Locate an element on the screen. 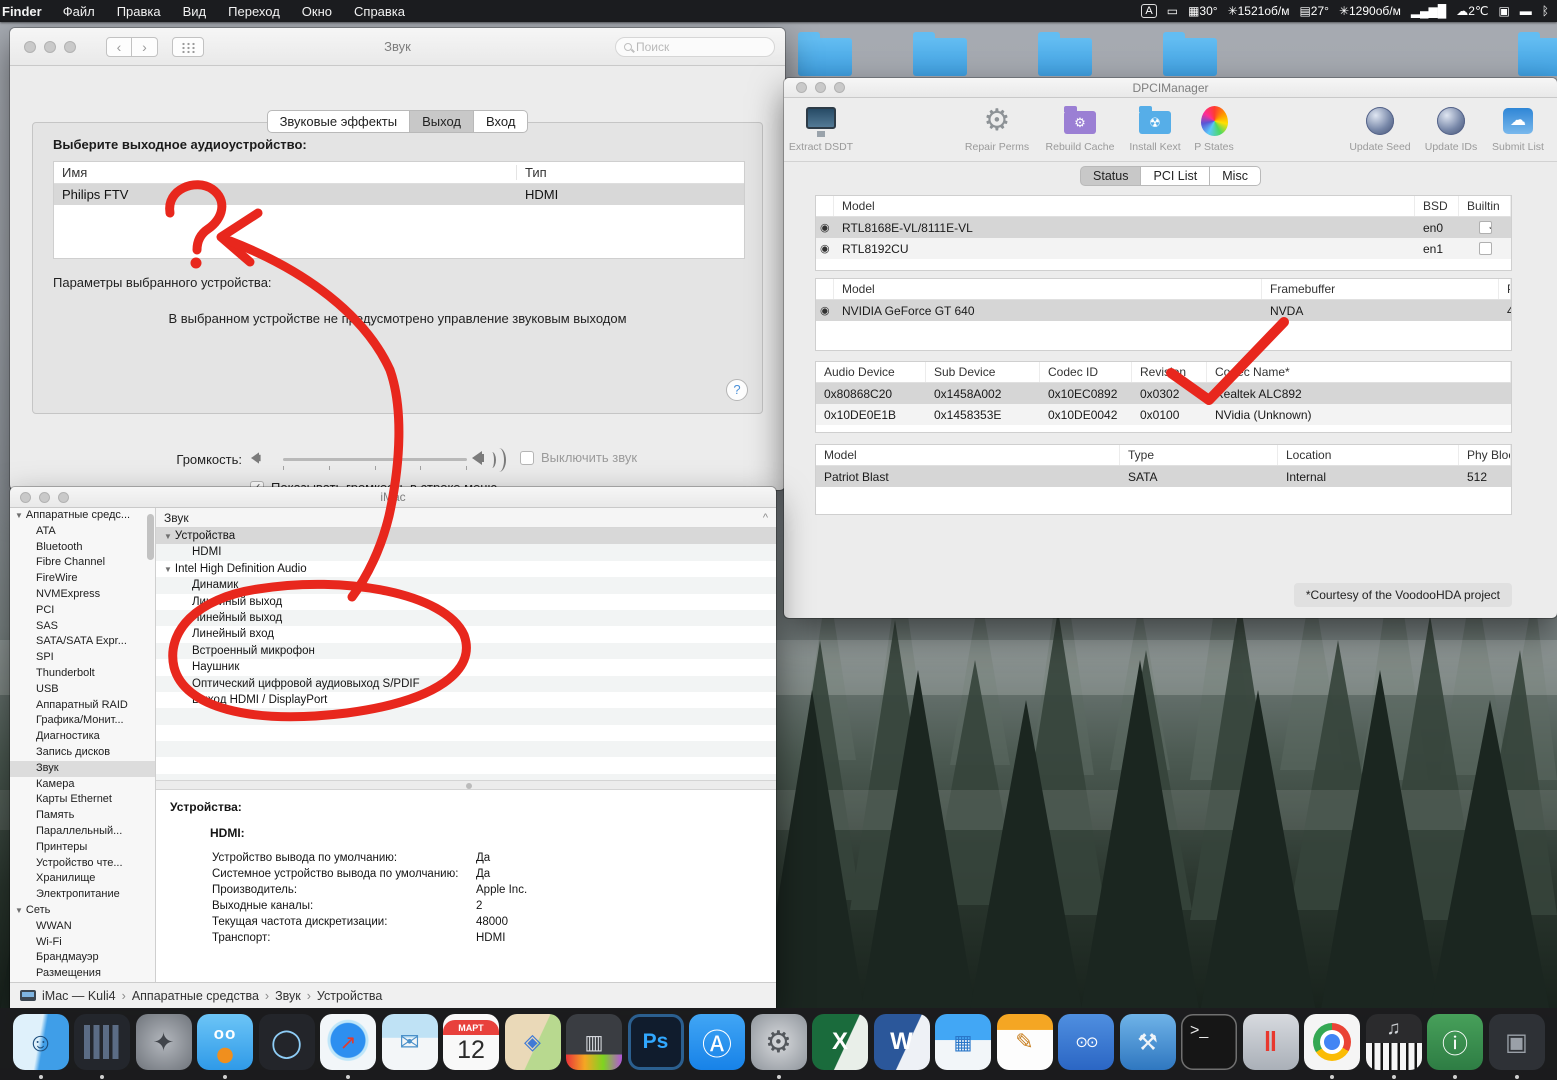 This screenshot has height=1080, width=1557. sidebar-item-ata: ATA is located at coordinates (82, 532).